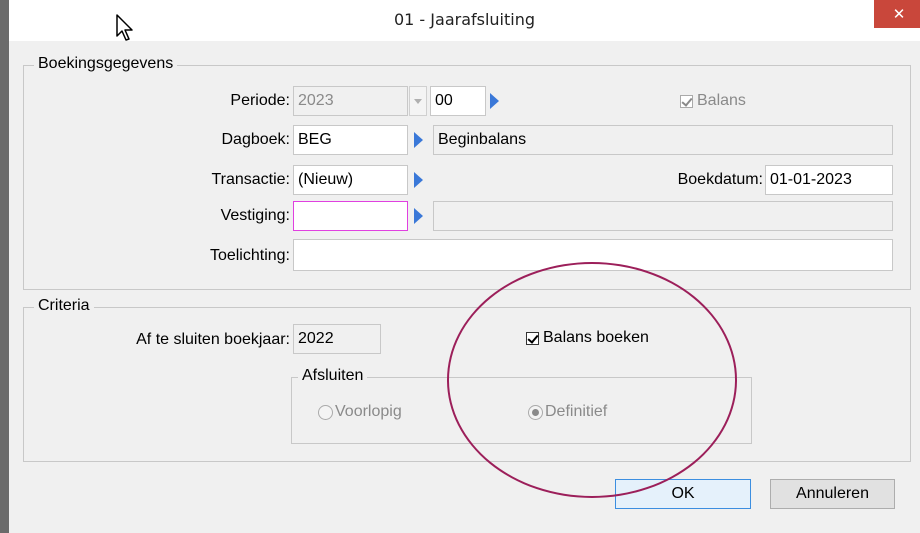  What do you see at coordinates (897, 14) in the screenshot?
I see `close-button: ✕` at bounding box center [897, 14].